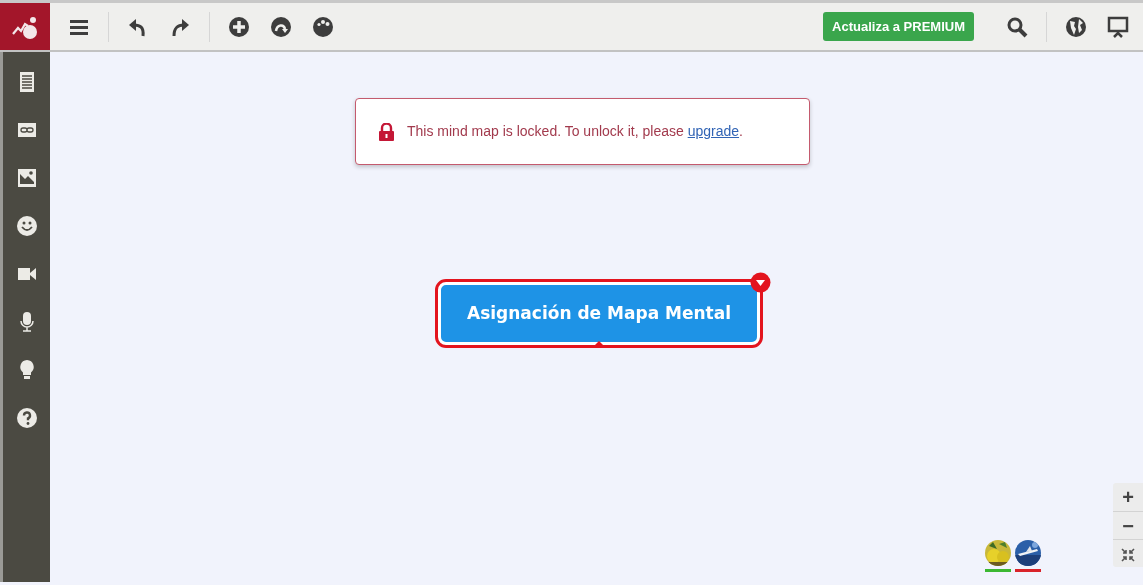 This screenshot has width=1143, height=585. What do you see at coordinates (575, 131) in the screenshot?
I see `locked-message: This mind map is locked. To unlock it, please upgrade.` at bounding box center [575, 131].